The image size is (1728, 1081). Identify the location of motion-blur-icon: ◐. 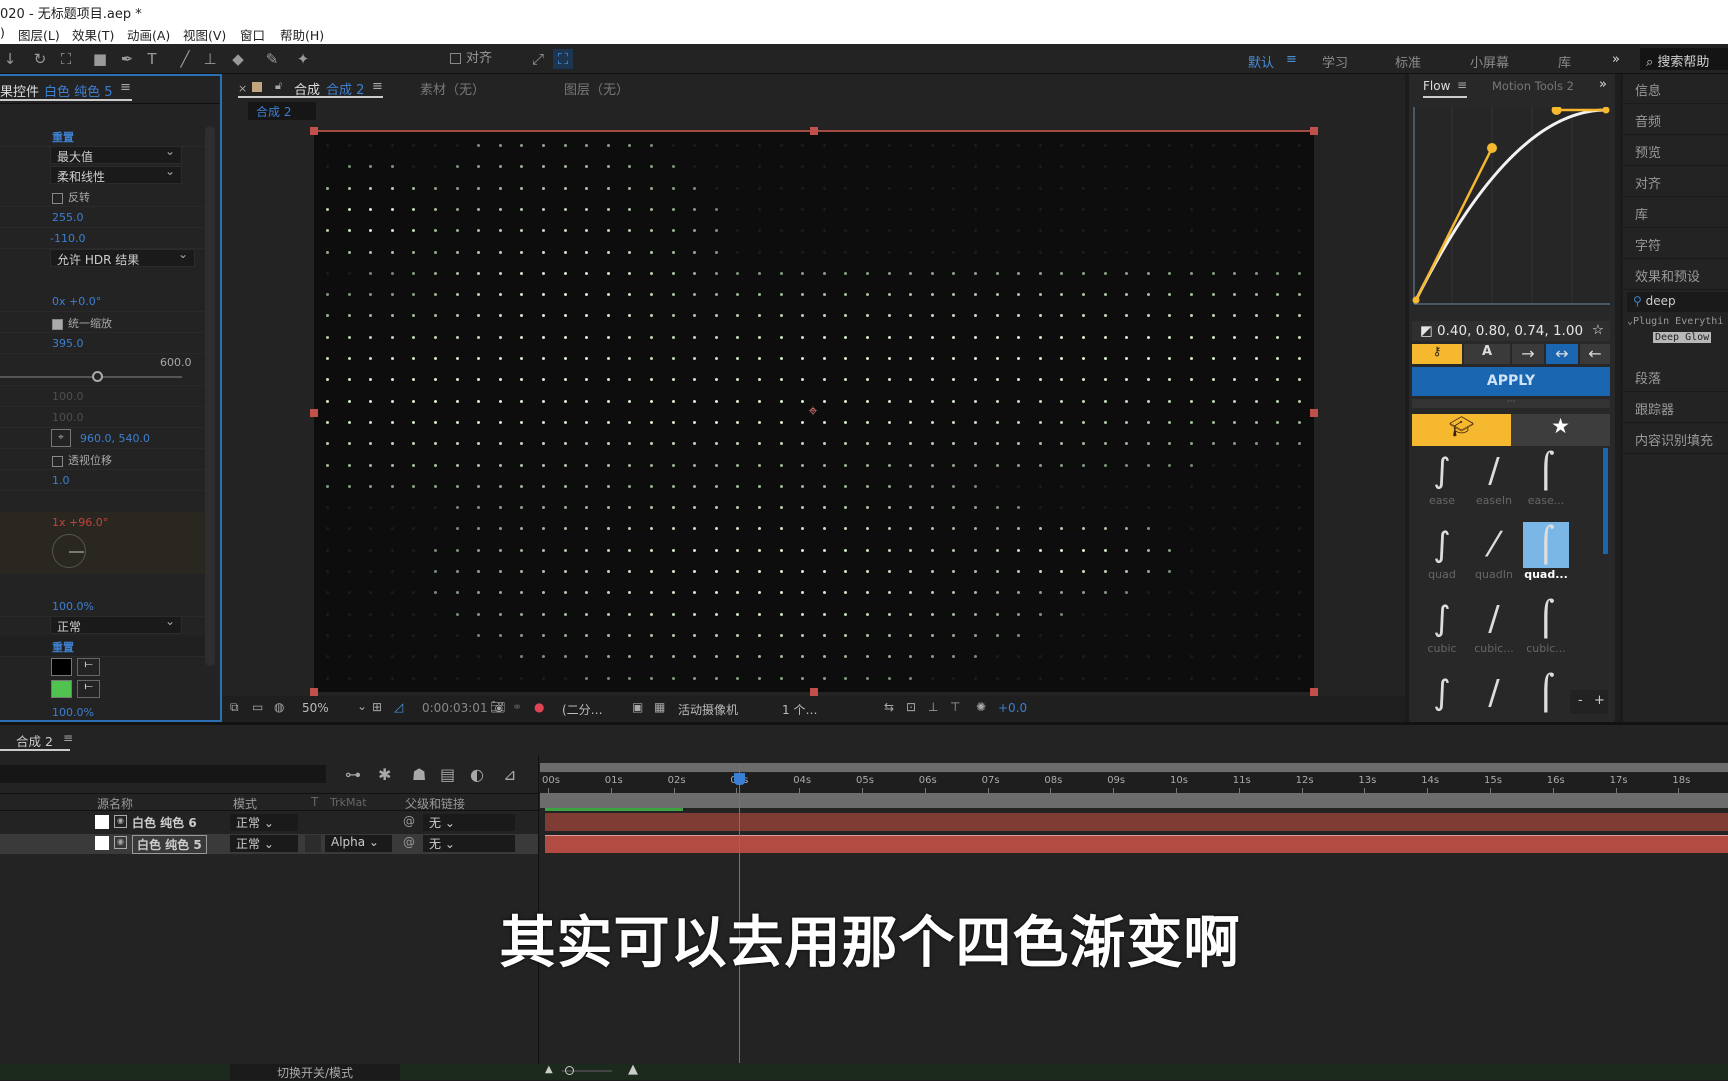
(477, 774).